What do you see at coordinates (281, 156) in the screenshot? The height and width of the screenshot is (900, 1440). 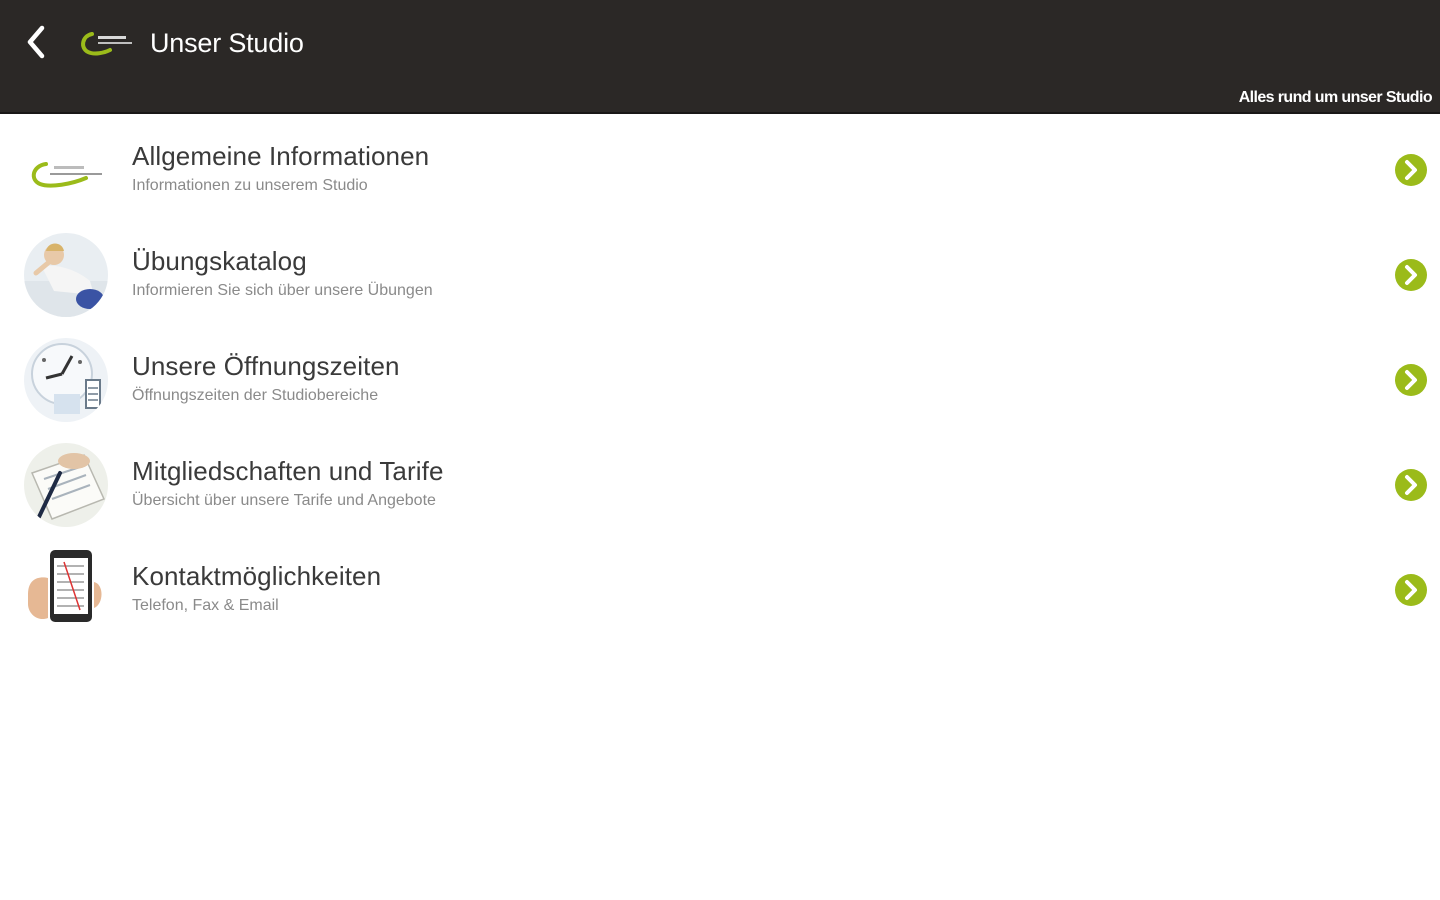 I see `list-item-title: Allgemeine Informationen` at bounding box center [281, 156].